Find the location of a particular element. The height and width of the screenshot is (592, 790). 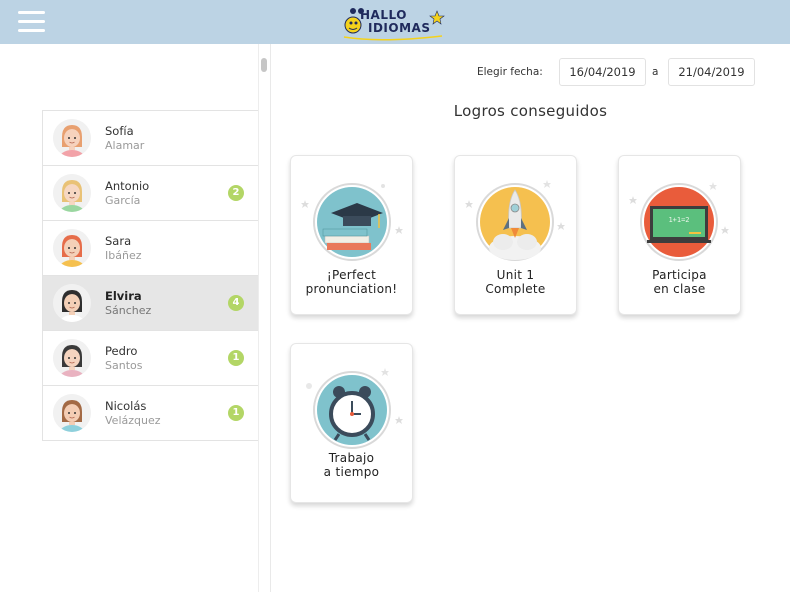

student-row: Nicolás Velázquez 1 is located at coordinates (150, 413).